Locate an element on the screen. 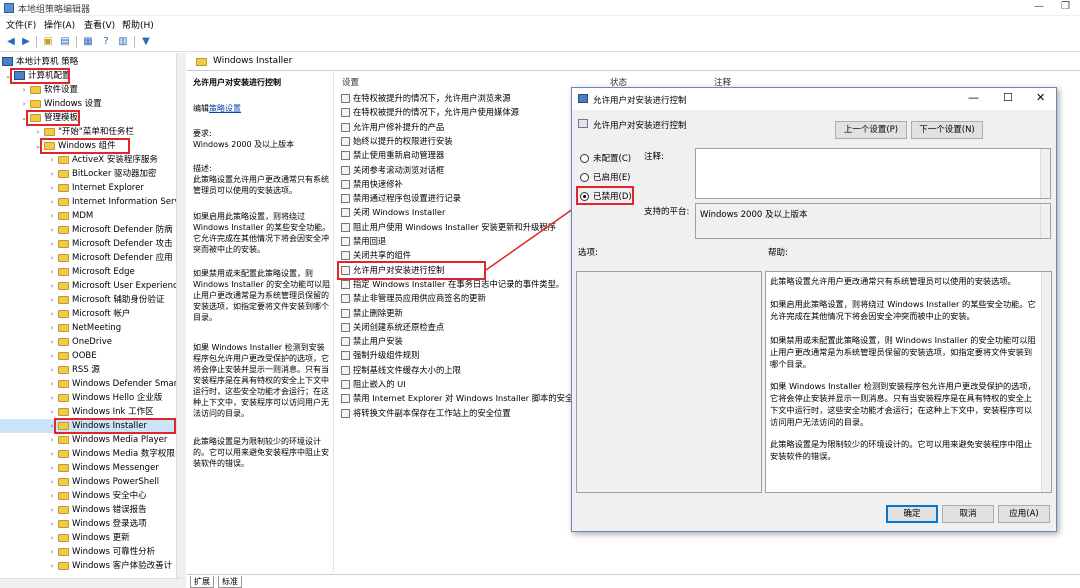 The height and width of the screenshot is (588, 1080). properties-icon: ▥ is located at coordinates (123, 41).